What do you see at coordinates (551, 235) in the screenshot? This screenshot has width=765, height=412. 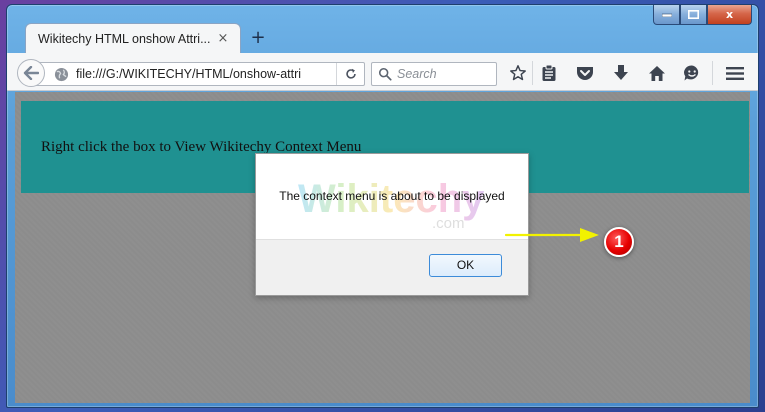 I see `annotation-arrow` at bounding box center [551, 235].